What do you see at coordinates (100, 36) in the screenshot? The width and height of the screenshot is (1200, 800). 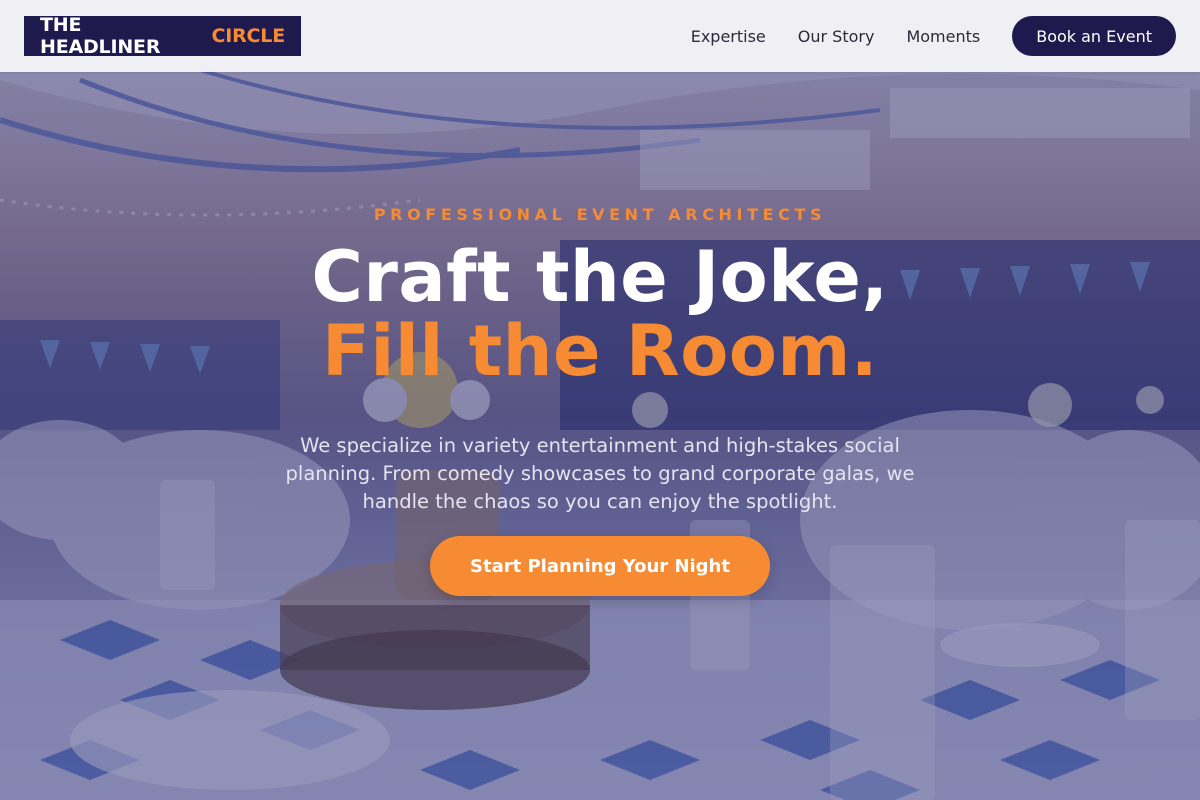 I see `logo-text-main: THE HEADLINER` at bounding box center [100, 36].